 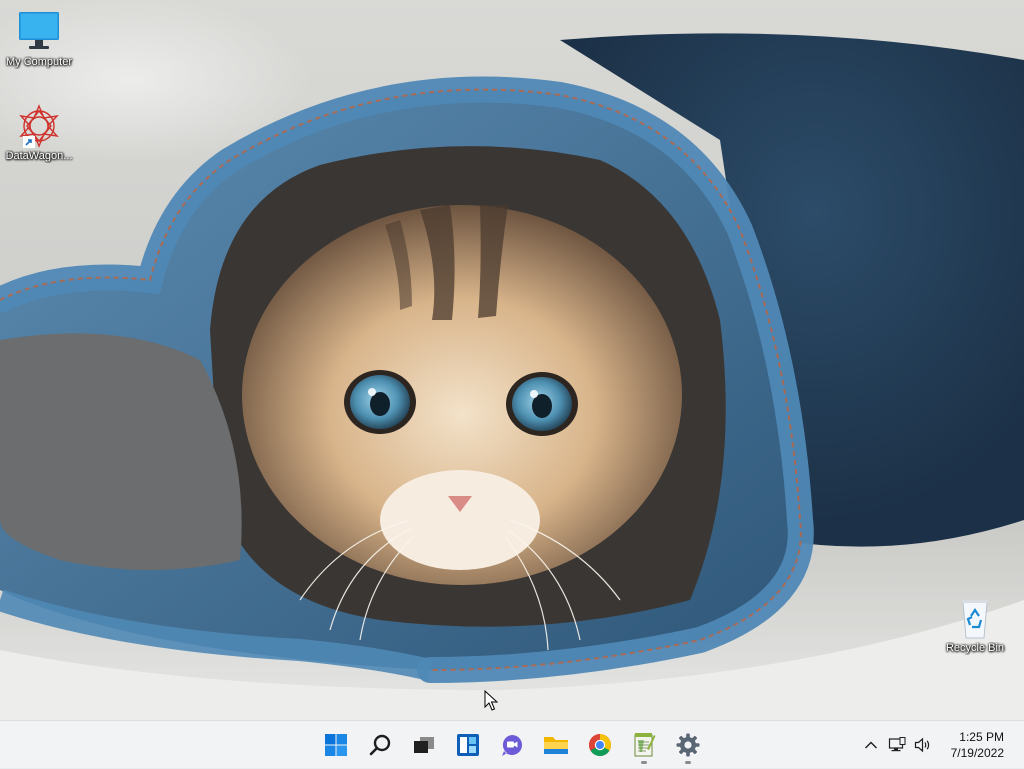 I want to click on widgets-button, so click(x=468, y=745).